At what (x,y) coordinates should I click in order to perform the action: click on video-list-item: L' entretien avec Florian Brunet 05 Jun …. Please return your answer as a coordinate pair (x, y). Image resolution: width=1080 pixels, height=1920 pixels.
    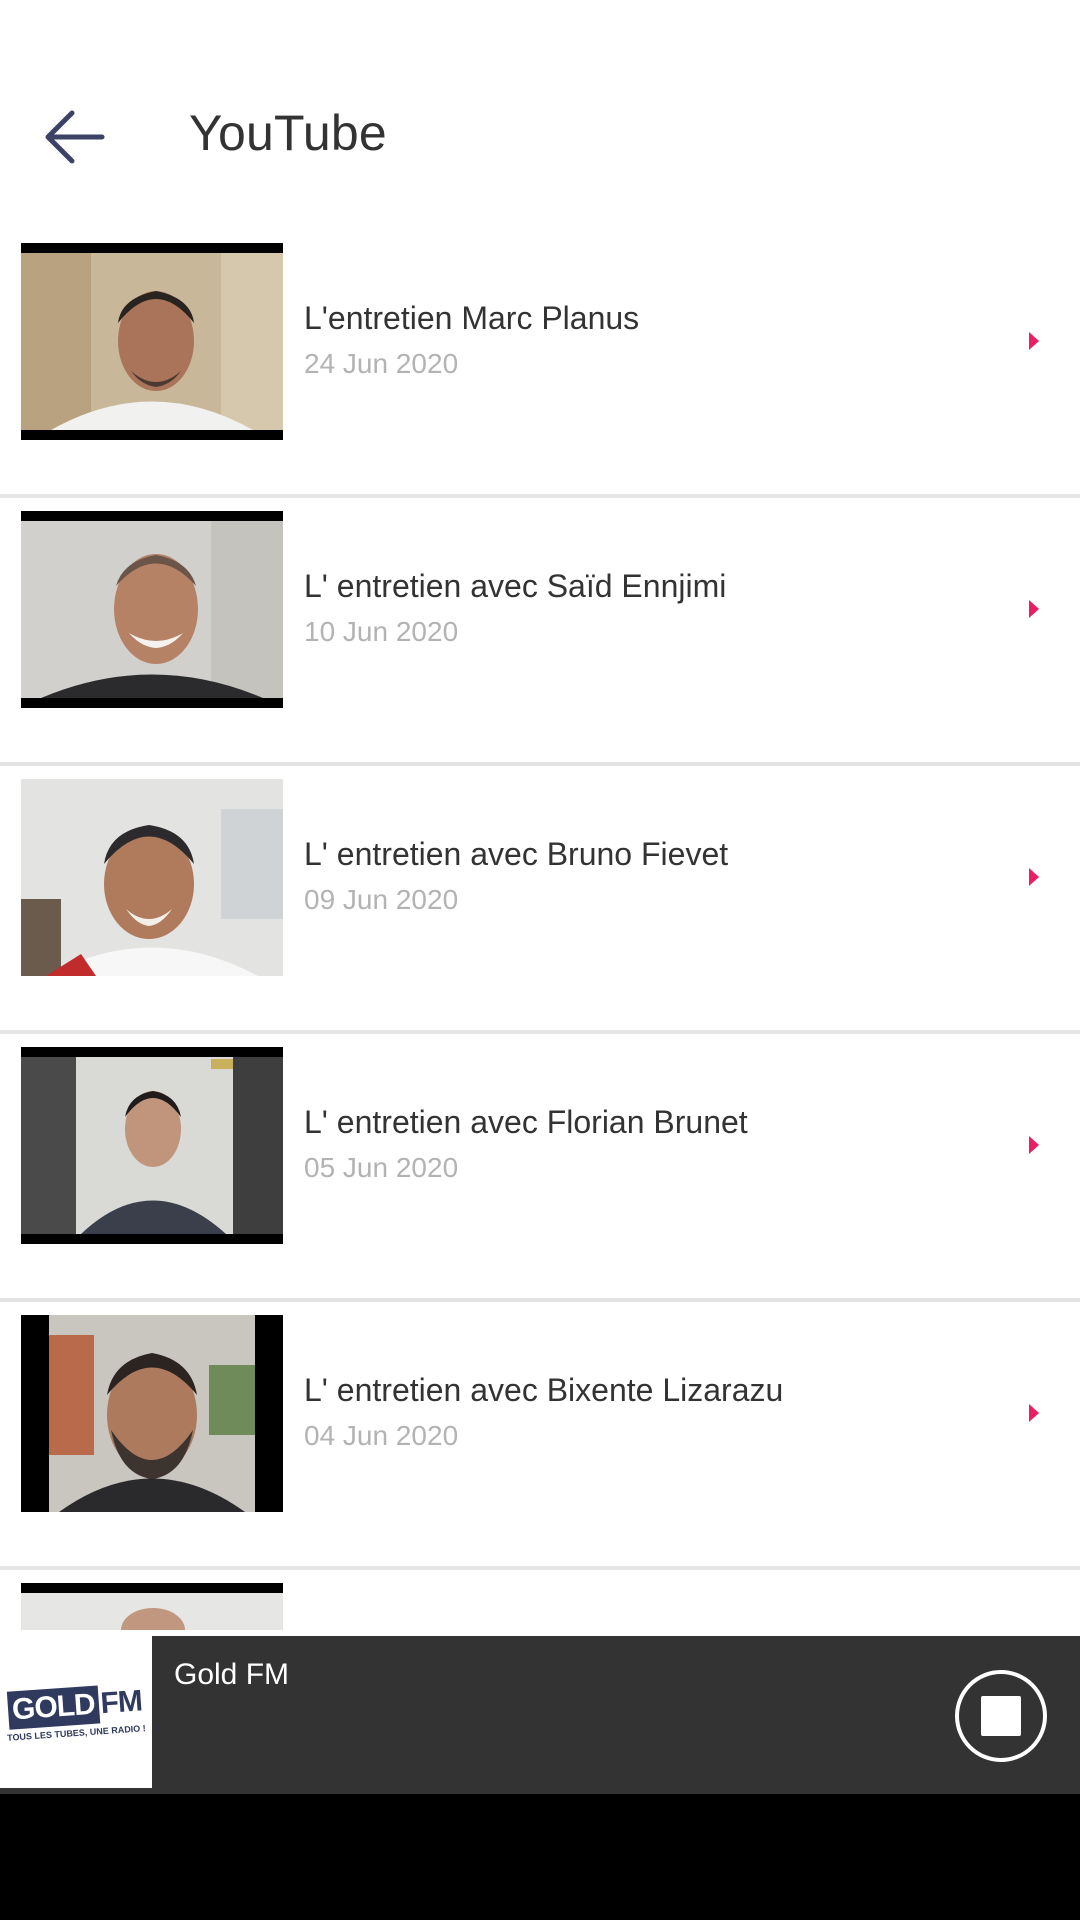
    Looking at the image, I should click on (540, 1168).